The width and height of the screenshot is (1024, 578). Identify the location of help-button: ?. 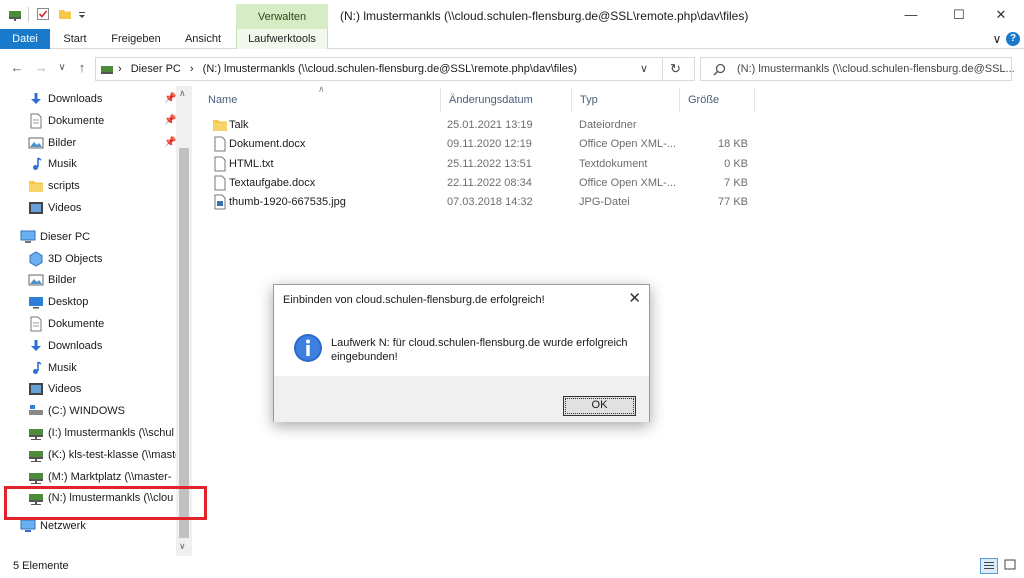
(1013, 39).